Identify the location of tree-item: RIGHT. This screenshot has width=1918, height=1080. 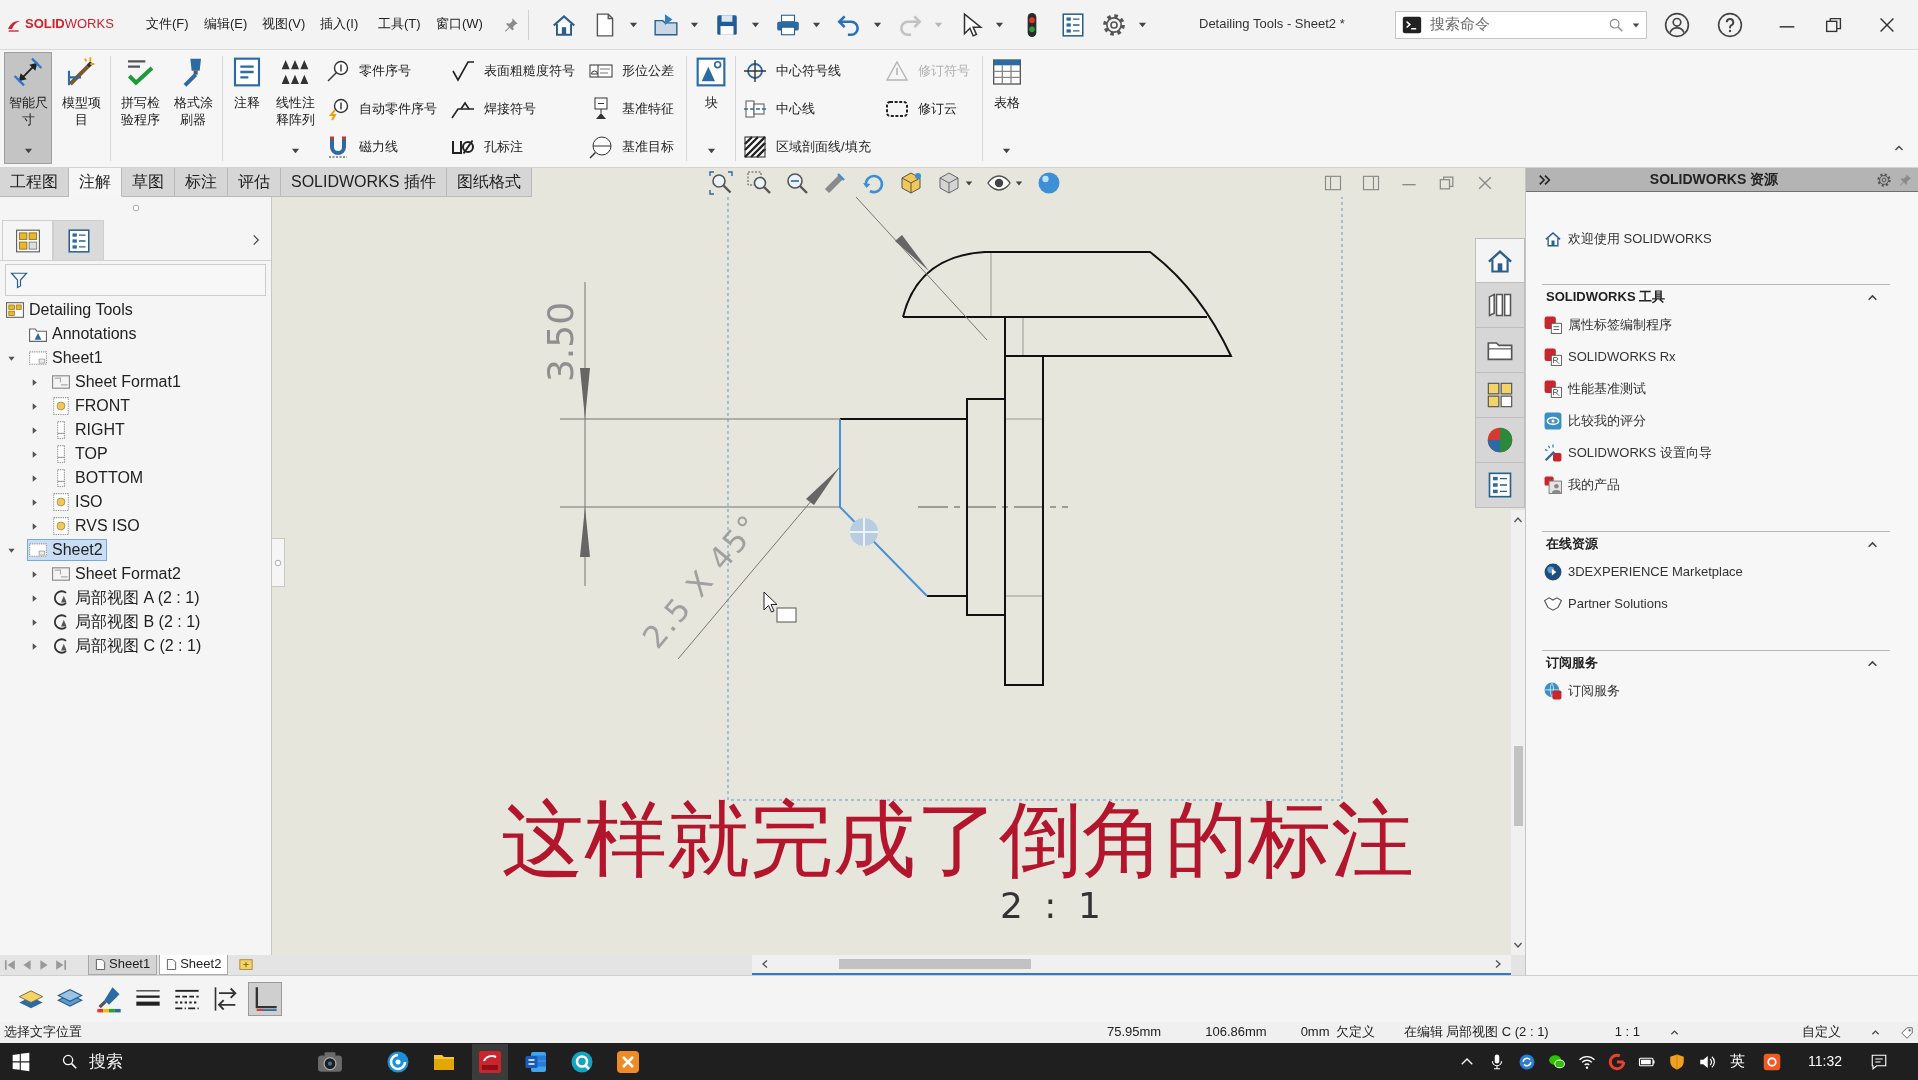
(89, 430).